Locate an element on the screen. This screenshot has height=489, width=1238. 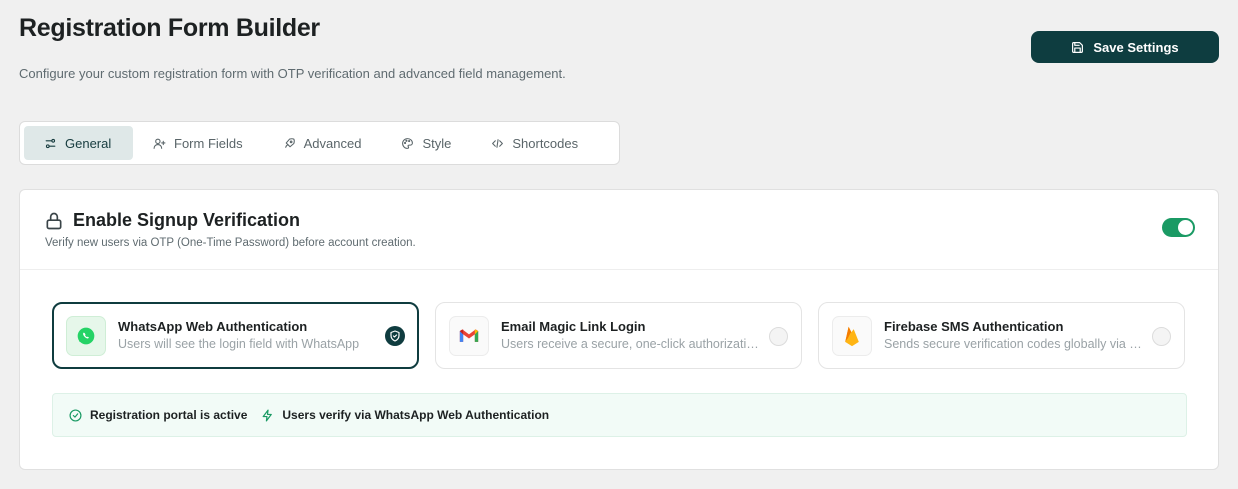
status-active: Registration portal is active is located at coordinates (158, 415).